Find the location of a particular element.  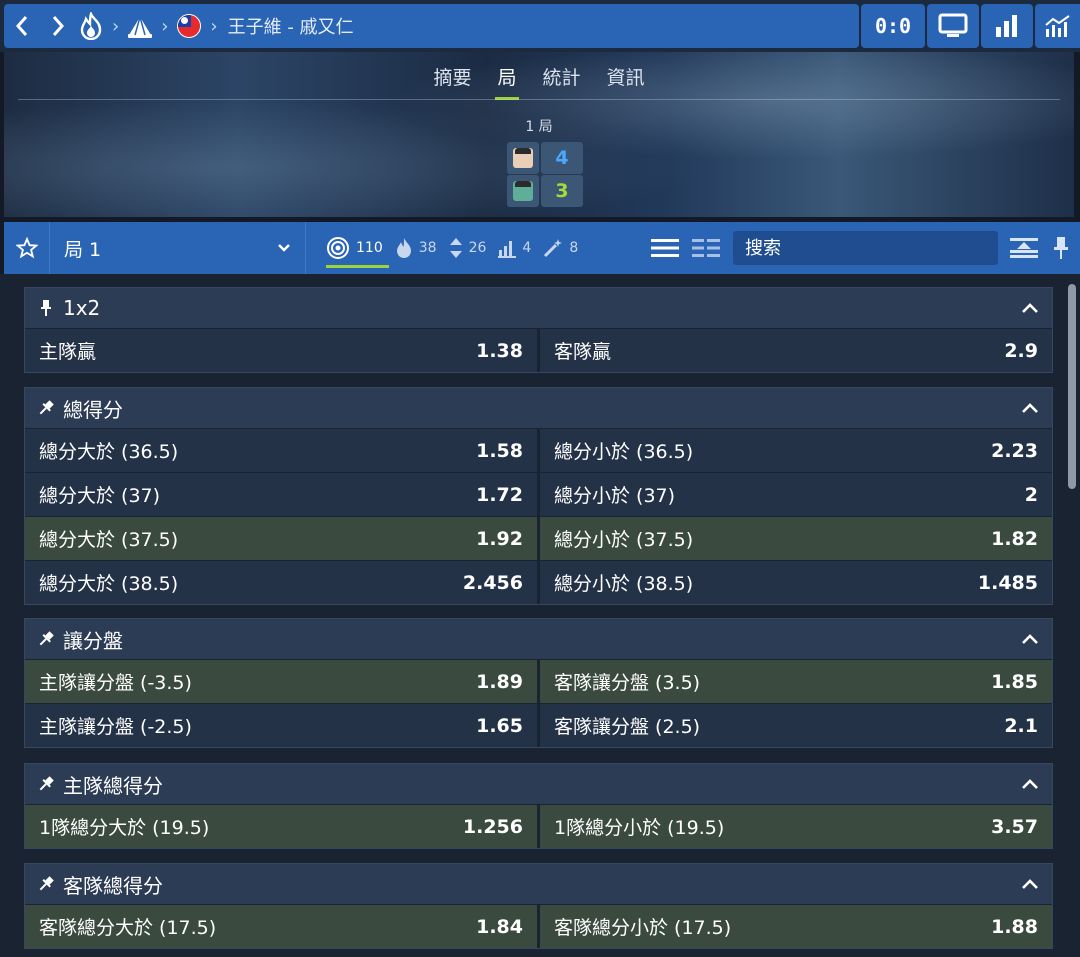

odds-button: 總分大於 (37.5) 1.92 is located at coordinates (281, 538).